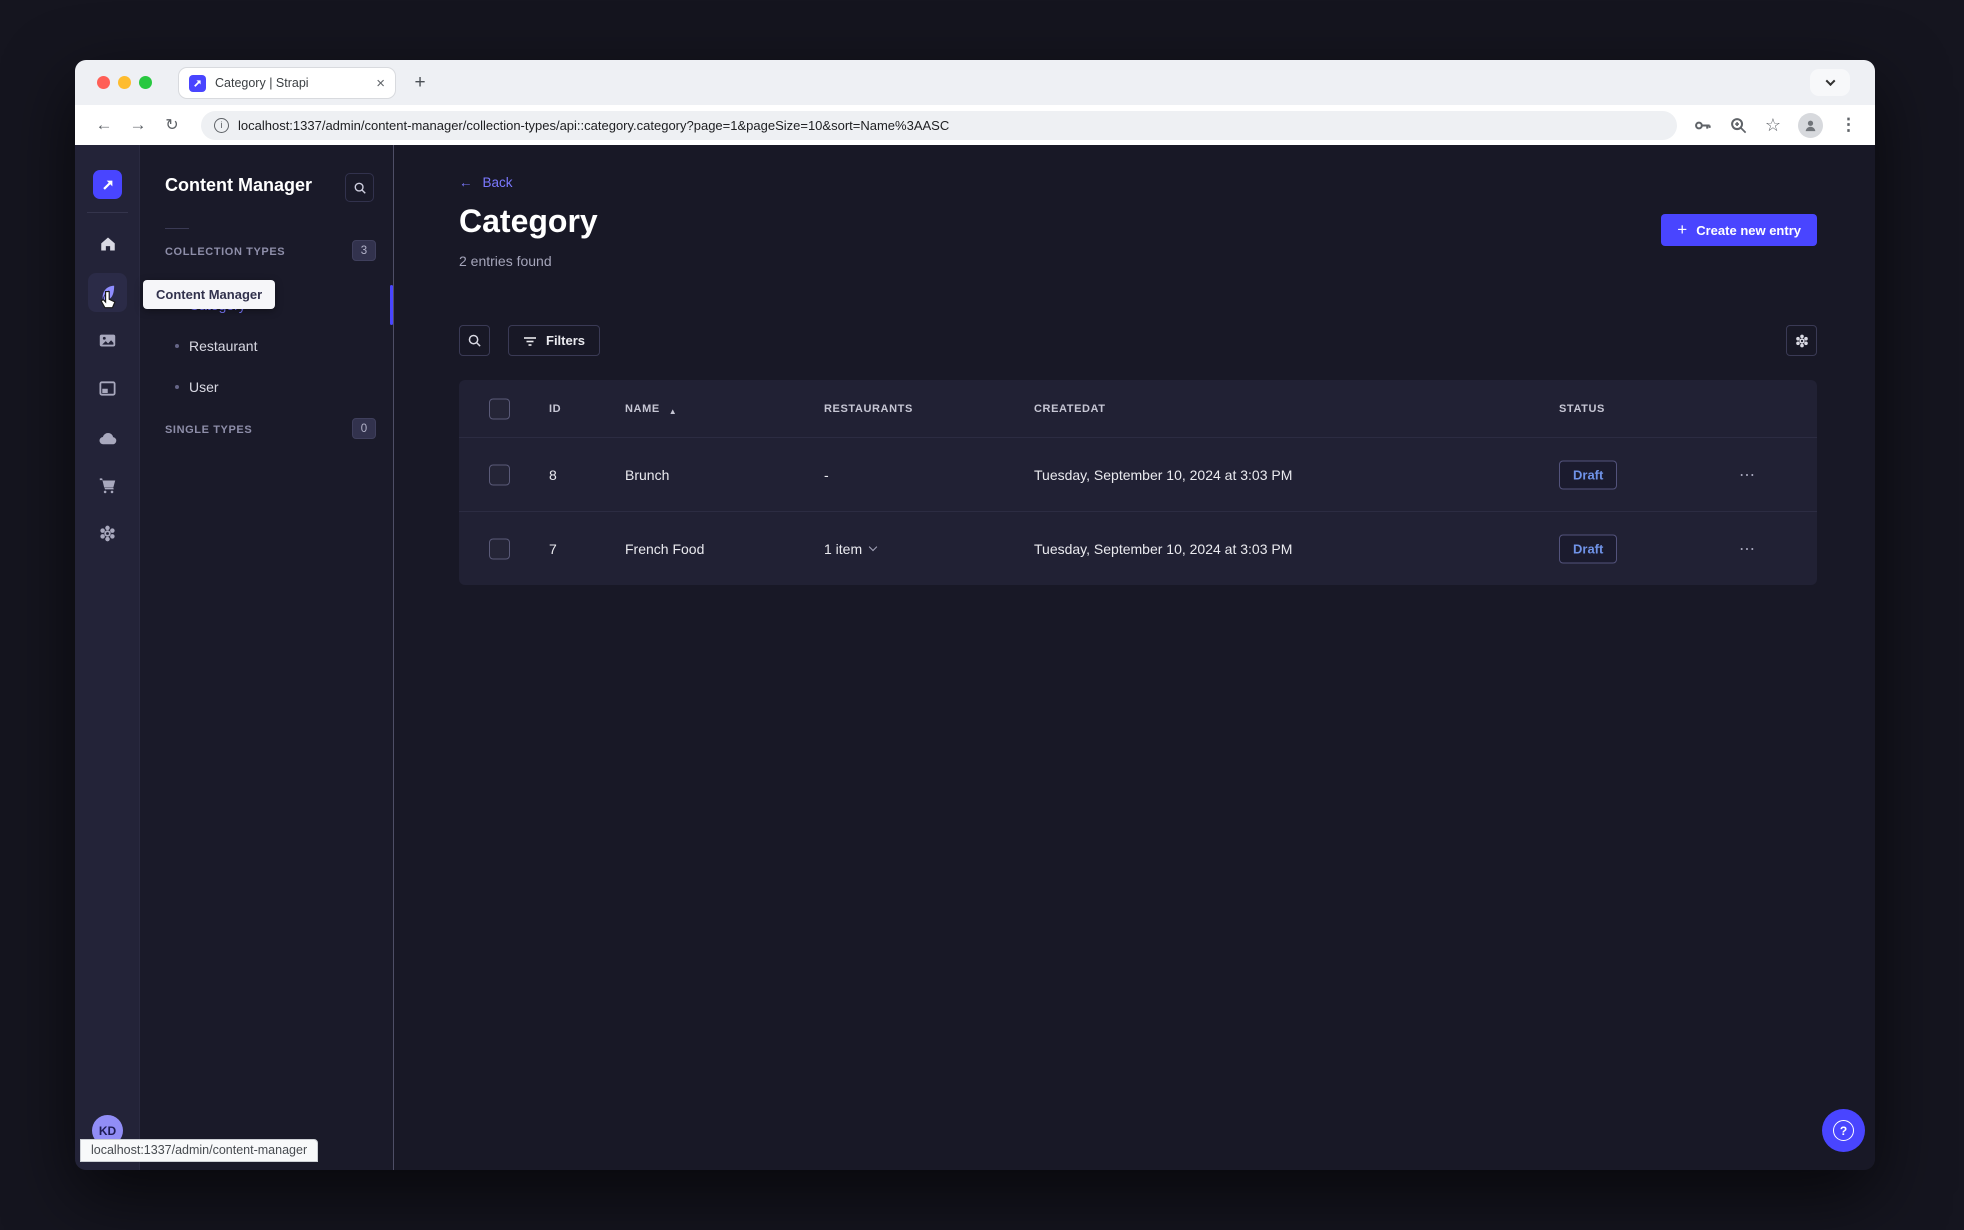  Describe the element at coordinates (975, 82) in the screenshot. I see `tab-strip: Category | Strapi ×` at that location.